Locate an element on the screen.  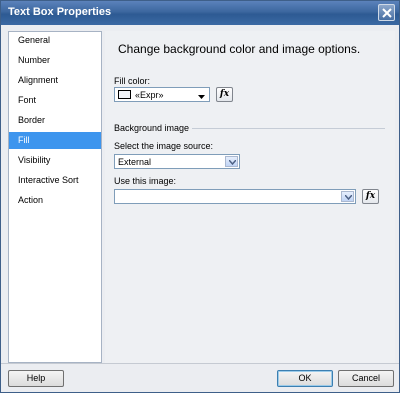
nav-item-font: Font is located at coordinates (55, 100).